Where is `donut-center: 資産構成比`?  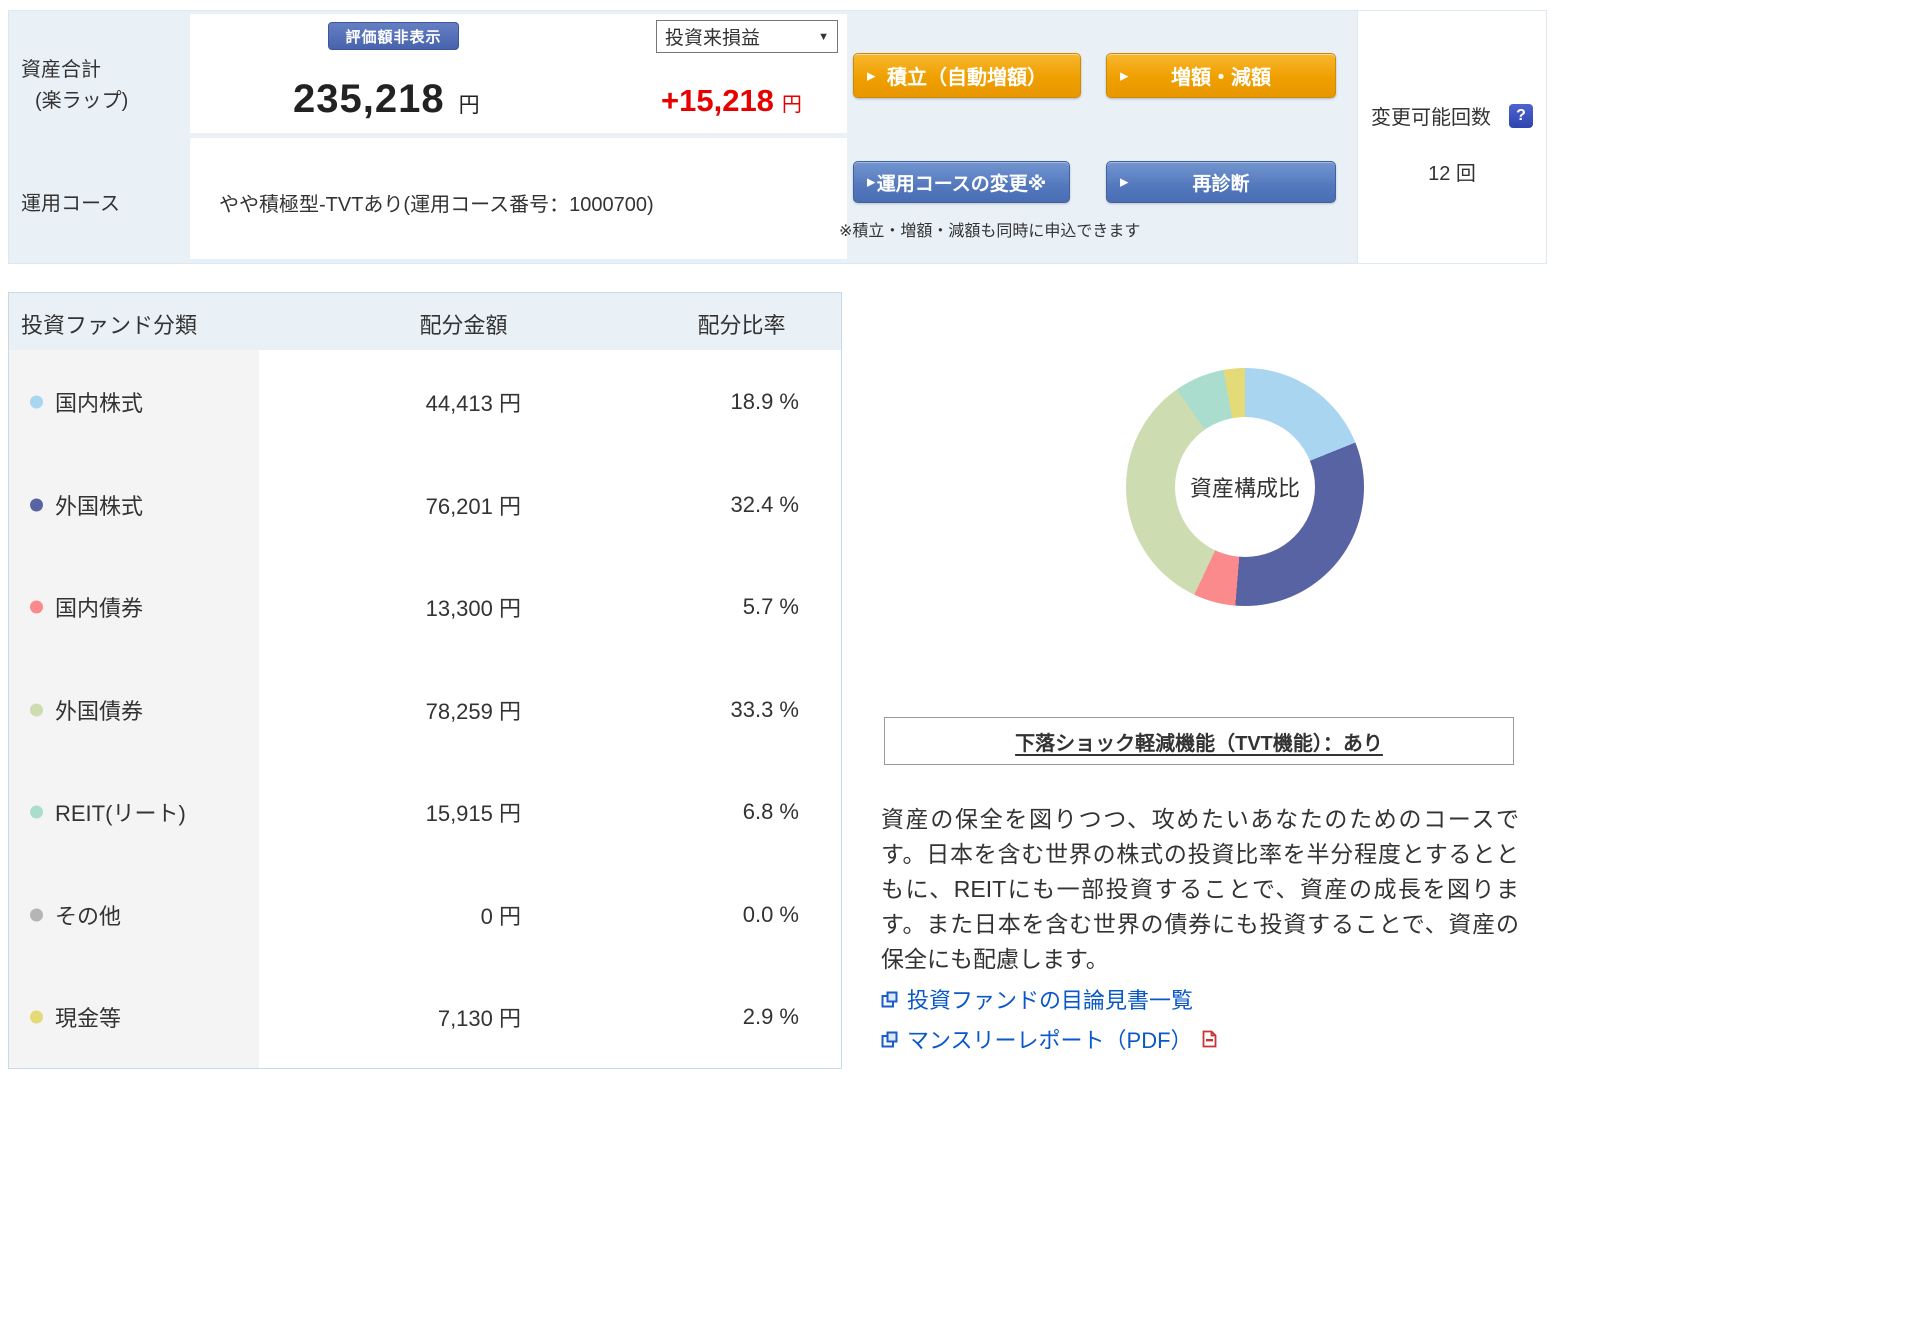
donut-center: 資産構成比 is located at coordinates (1245, 487).